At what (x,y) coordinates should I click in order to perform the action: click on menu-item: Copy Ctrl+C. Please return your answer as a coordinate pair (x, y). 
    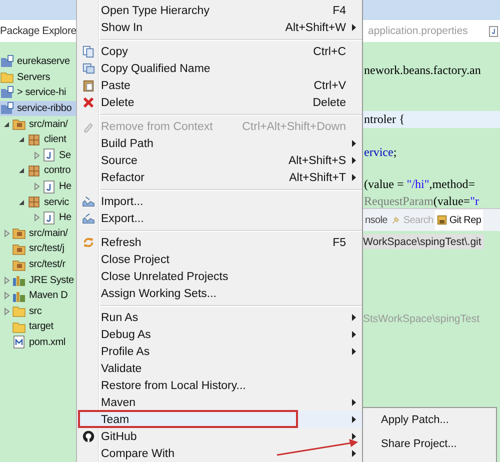
    Looking at the image, I should click on (219, 51).